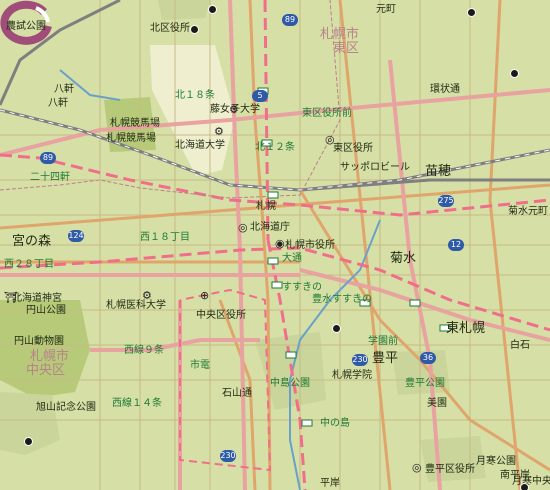  Describe the element at coordinates (466, 328) in the screenshot. I see `label-higashi-sapporo: 東札幌` at that location.